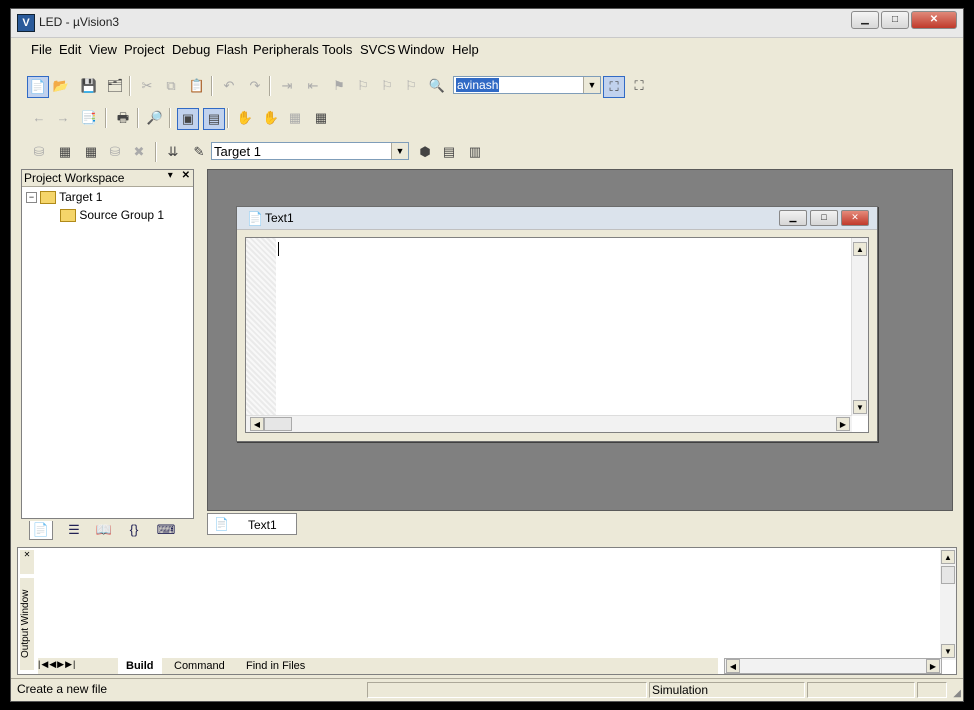 Image resolution: width=974 pixels, height=710 pixels. Describe the element at coordinates (639, 86) in the screenshot. I see `incremental-find-icon: ⛶` at that location.